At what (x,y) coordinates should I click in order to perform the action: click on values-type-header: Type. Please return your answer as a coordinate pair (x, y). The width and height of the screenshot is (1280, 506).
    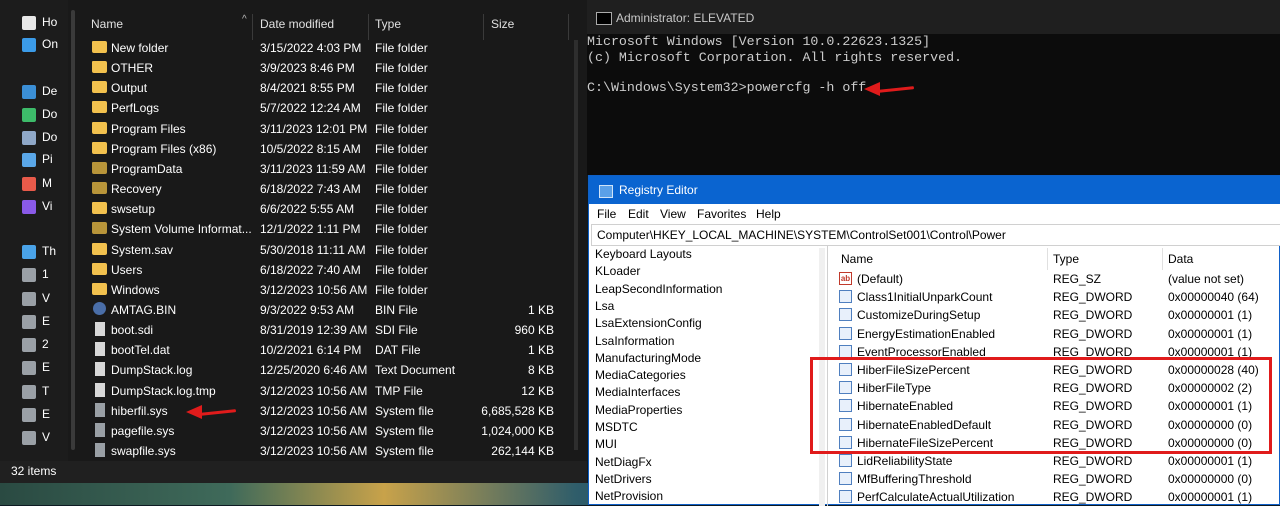
    Looking at the image, I should click on (1066, 259).